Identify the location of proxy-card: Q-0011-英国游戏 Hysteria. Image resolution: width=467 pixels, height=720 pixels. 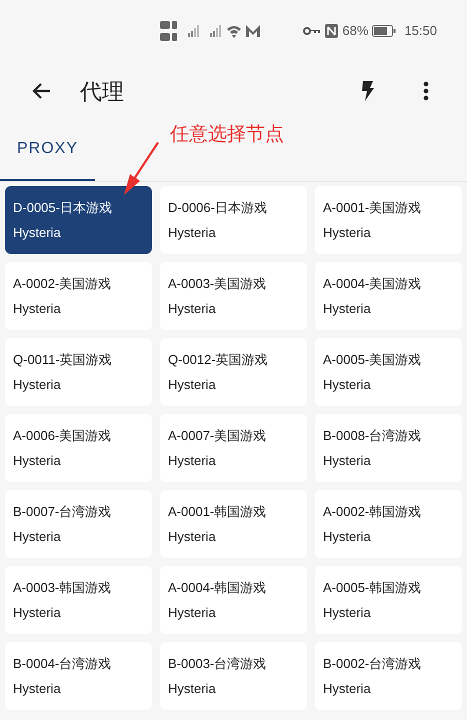
(78, 372).